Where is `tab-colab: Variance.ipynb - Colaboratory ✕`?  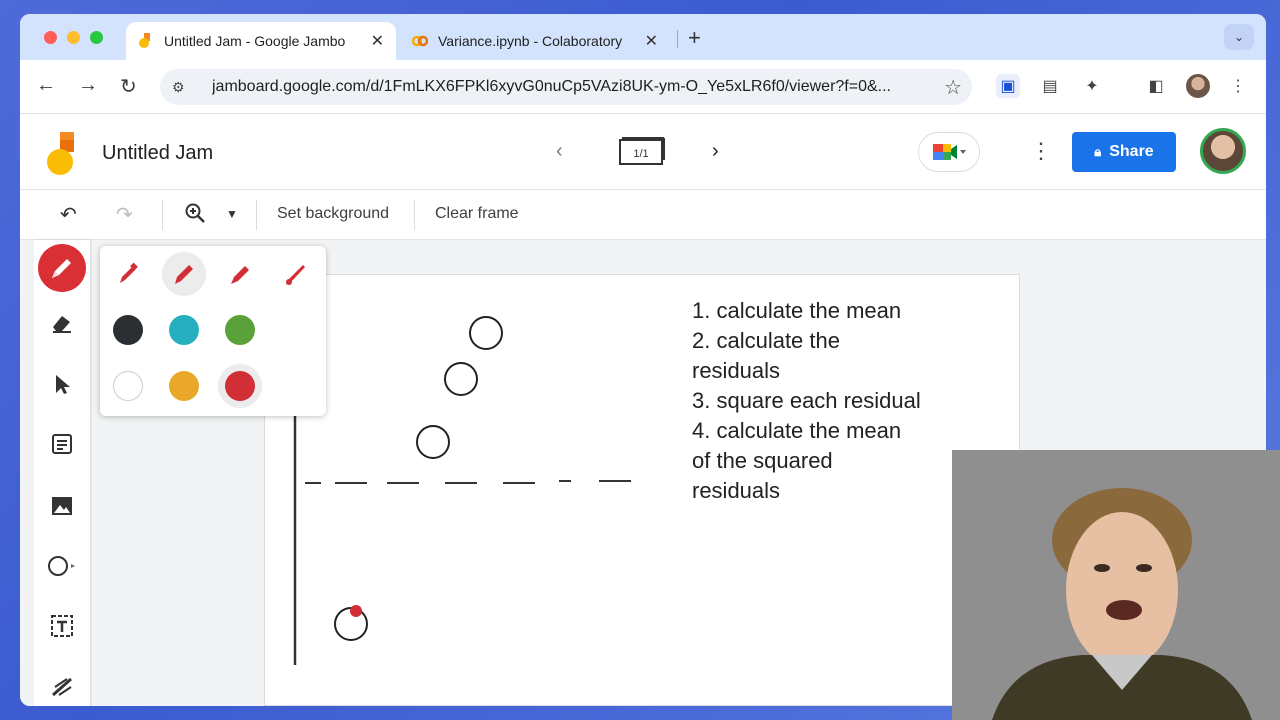
tab-colab: Variance.ipynb - Colaboratory ✕ is located at coordinates (535, 41).